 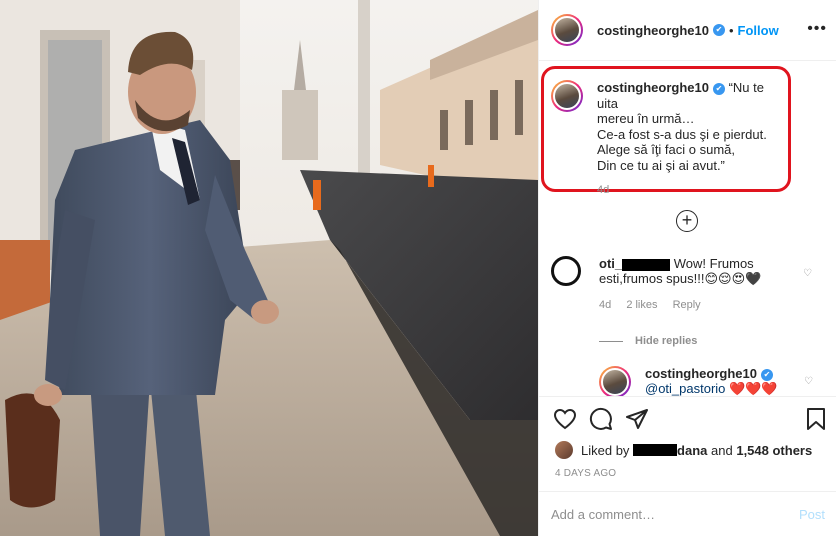 What do you see at coordinates (807, 273) in the screenshot?
I see `comment-like-heart-icon: ♡` at bounding box center [807, 273].